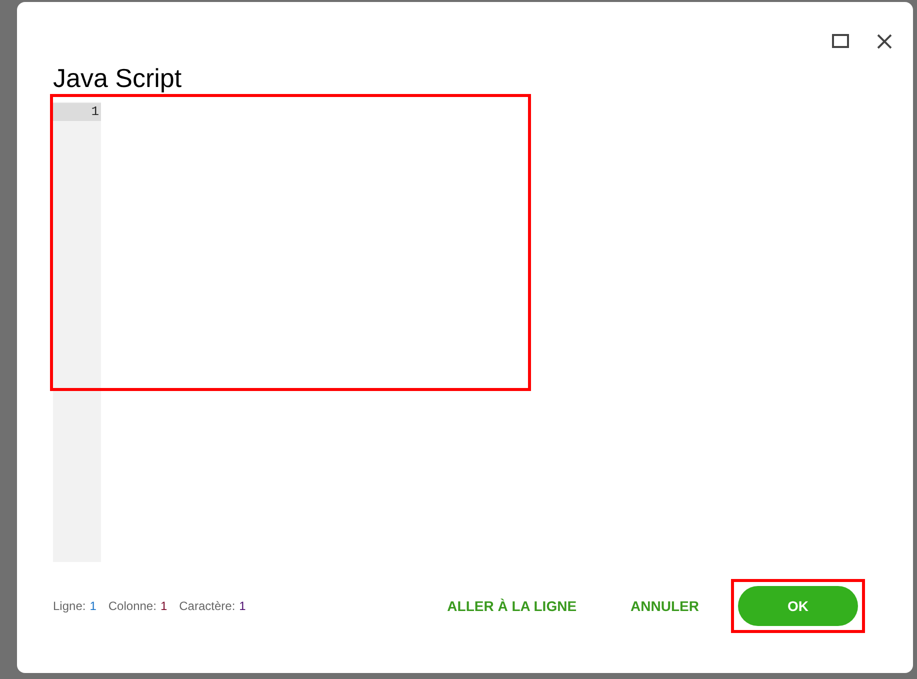  What do you see at coordinates (664, 606) in the screenshot?
I see `text-button: ANNULER` at bounding box center [664, 606].